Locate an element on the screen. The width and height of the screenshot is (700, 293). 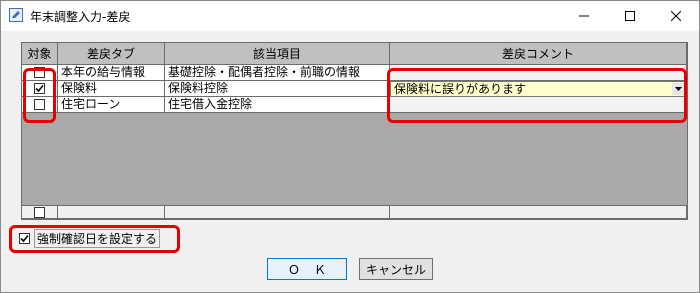
grid-footer-row is located at coordinates (354, 212).